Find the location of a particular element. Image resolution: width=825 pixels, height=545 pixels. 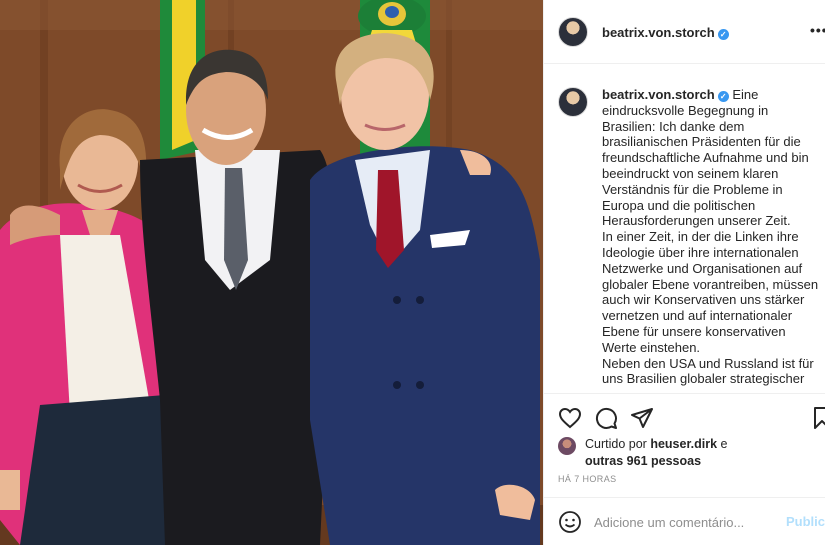

comment-icon is located at coordinates (606, 418).